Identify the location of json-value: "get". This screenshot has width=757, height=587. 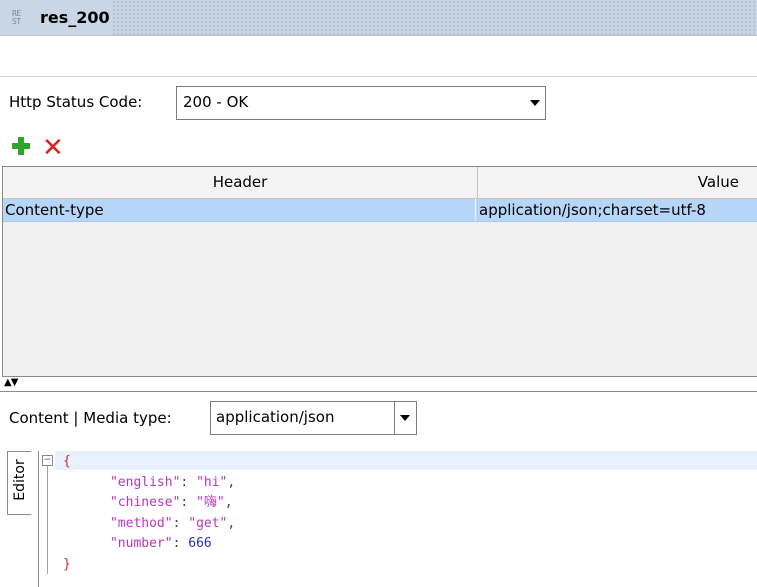
(208, 523).